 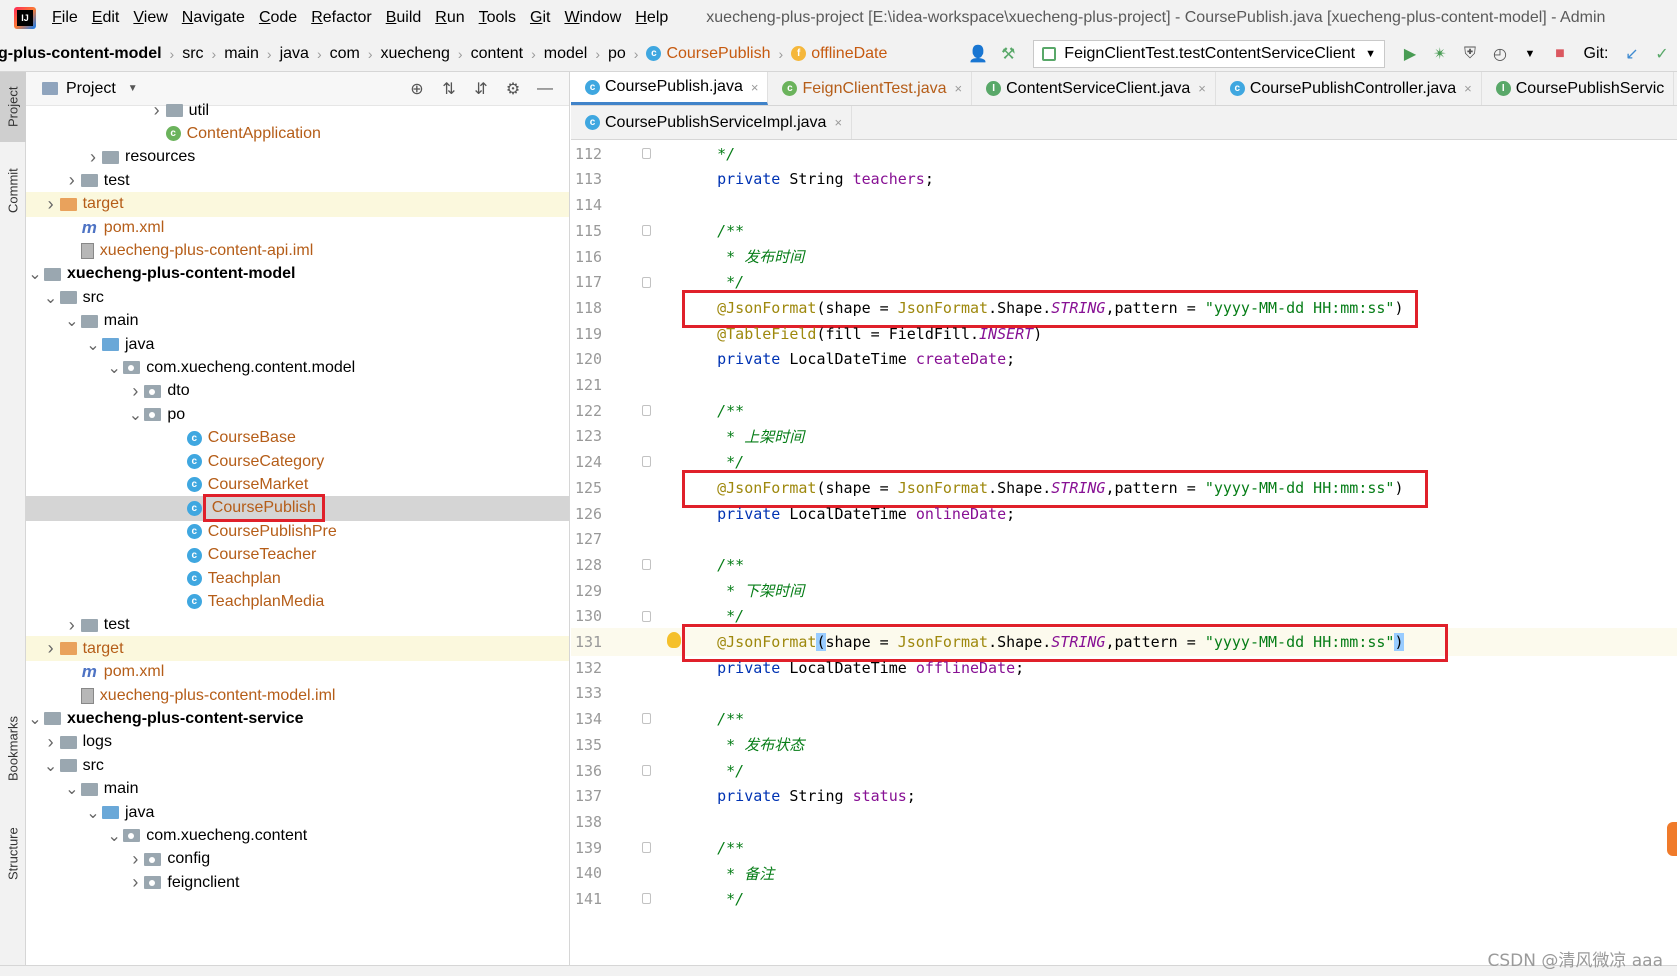 I want to click on user-icon: 👤, so click(x=978, y=54).